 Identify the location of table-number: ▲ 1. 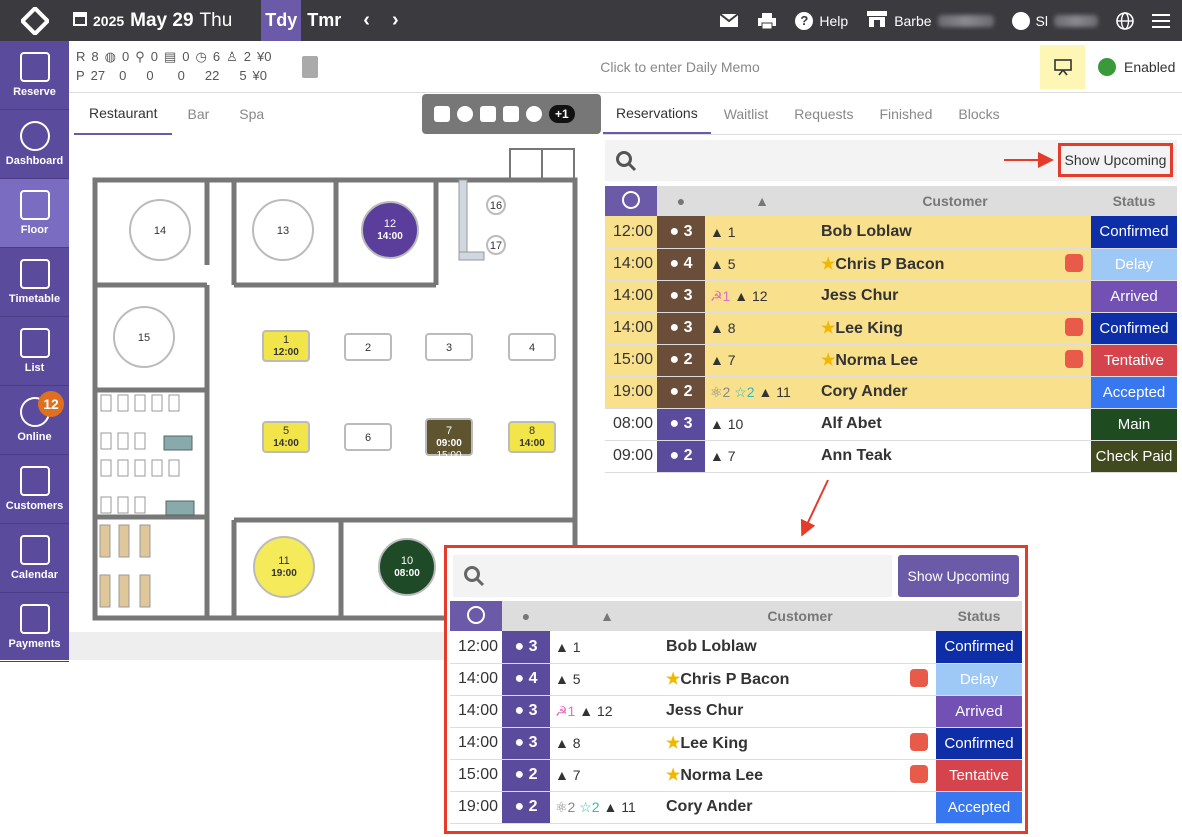
(607, 647).